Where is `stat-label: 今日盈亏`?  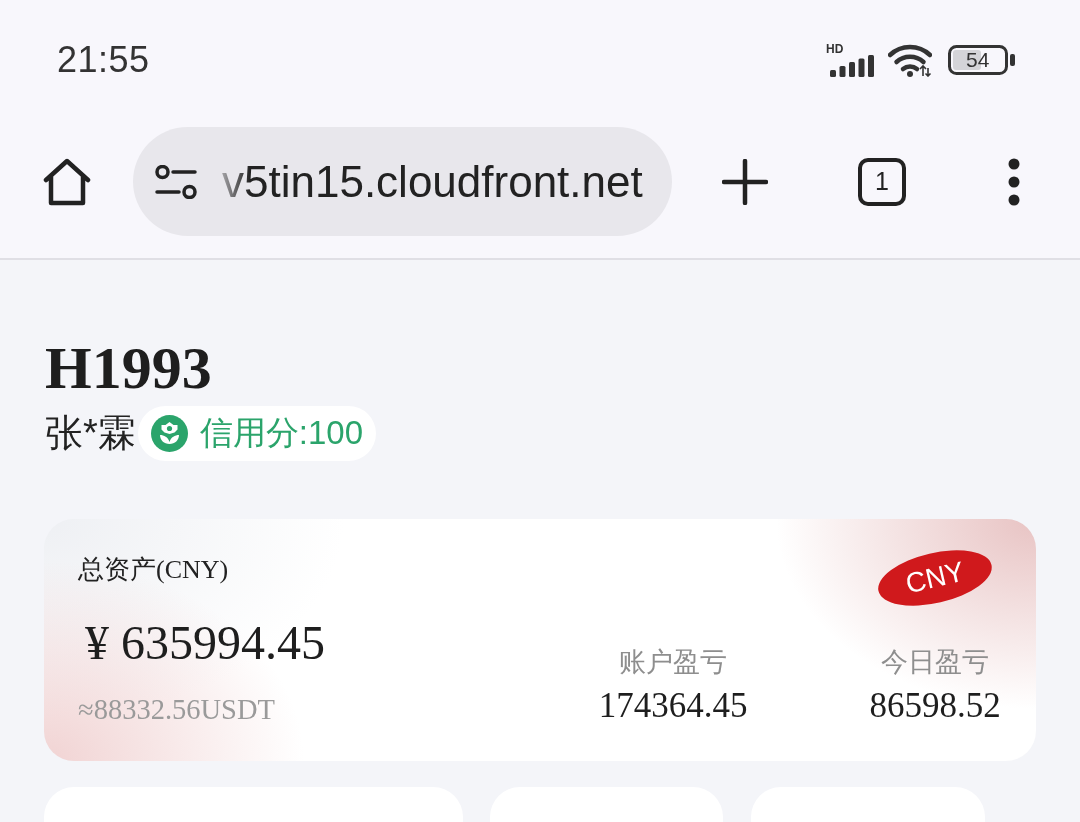 stat-label: 今日盈亏 is located at coordinates (935, 662).